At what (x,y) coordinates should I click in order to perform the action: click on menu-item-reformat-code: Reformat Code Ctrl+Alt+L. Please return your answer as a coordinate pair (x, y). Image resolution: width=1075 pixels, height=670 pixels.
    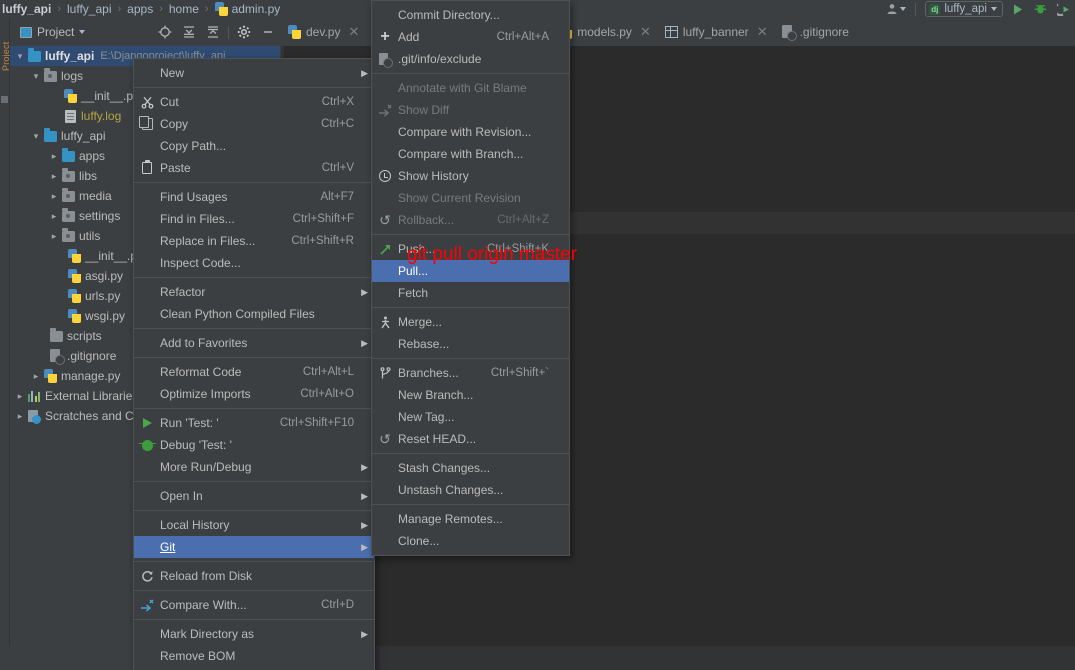
    Looking at the image, I should click on (254, 372).